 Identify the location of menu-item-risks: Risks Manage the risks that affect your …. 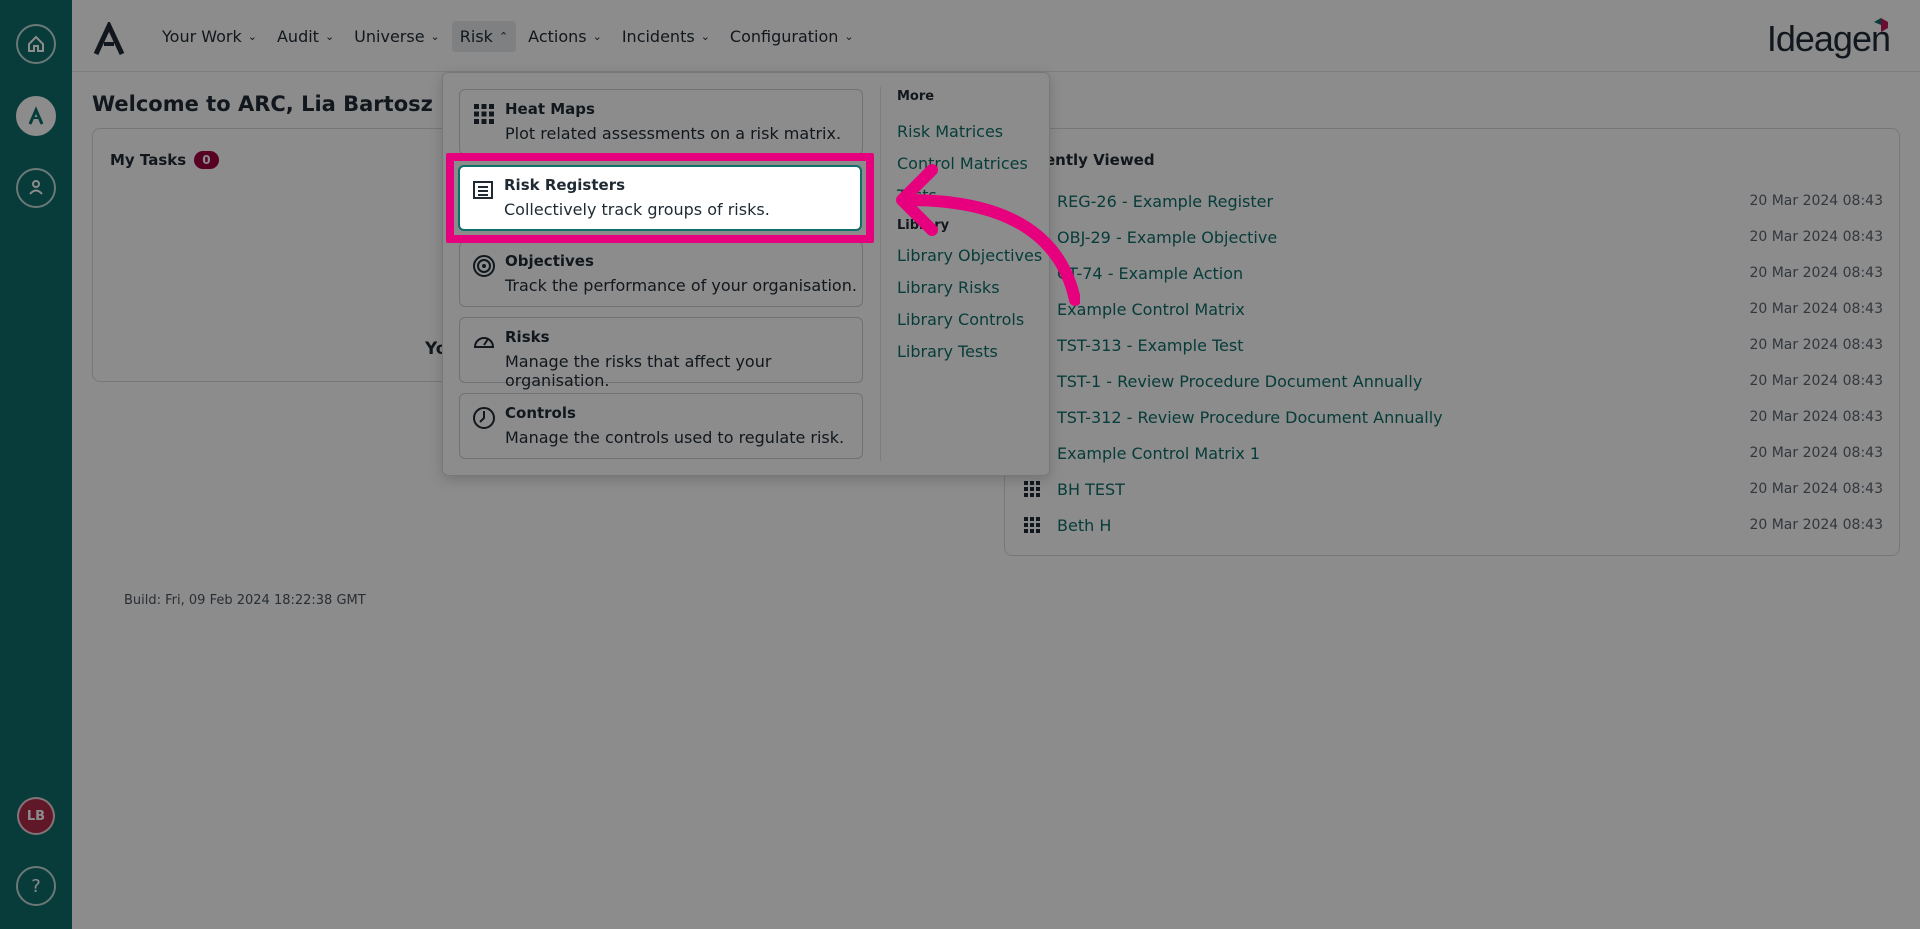
(661, 353).